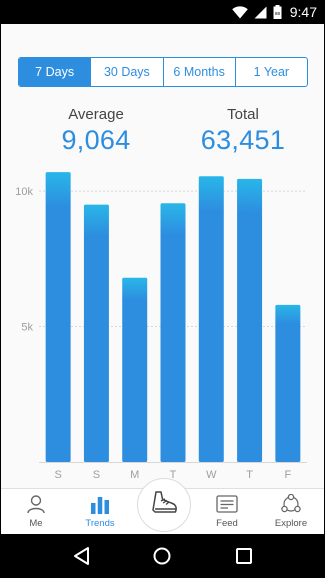  I want to click on svg-text: 88, so click(278, 13).